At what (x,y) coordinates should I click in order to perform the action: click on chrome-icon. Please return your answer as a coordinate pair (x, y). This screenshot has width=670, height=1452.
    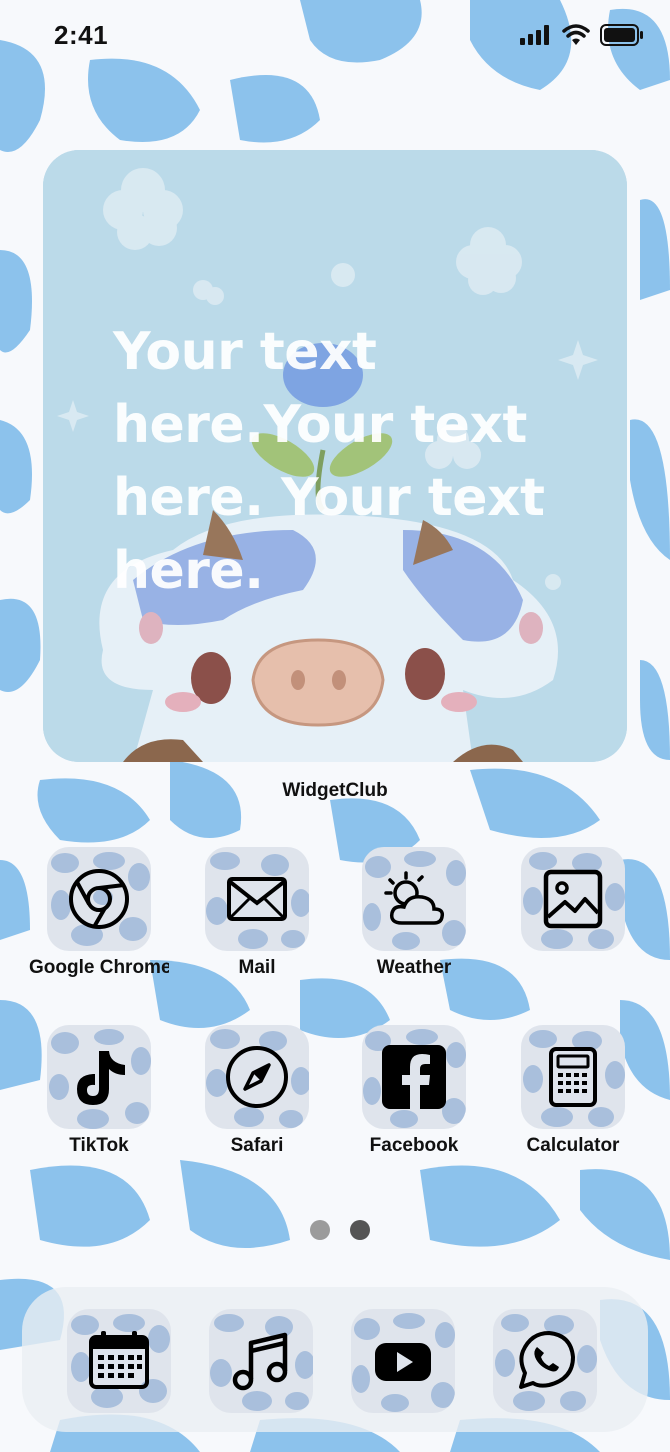
    Looking at the image, I should click on (99, 899).